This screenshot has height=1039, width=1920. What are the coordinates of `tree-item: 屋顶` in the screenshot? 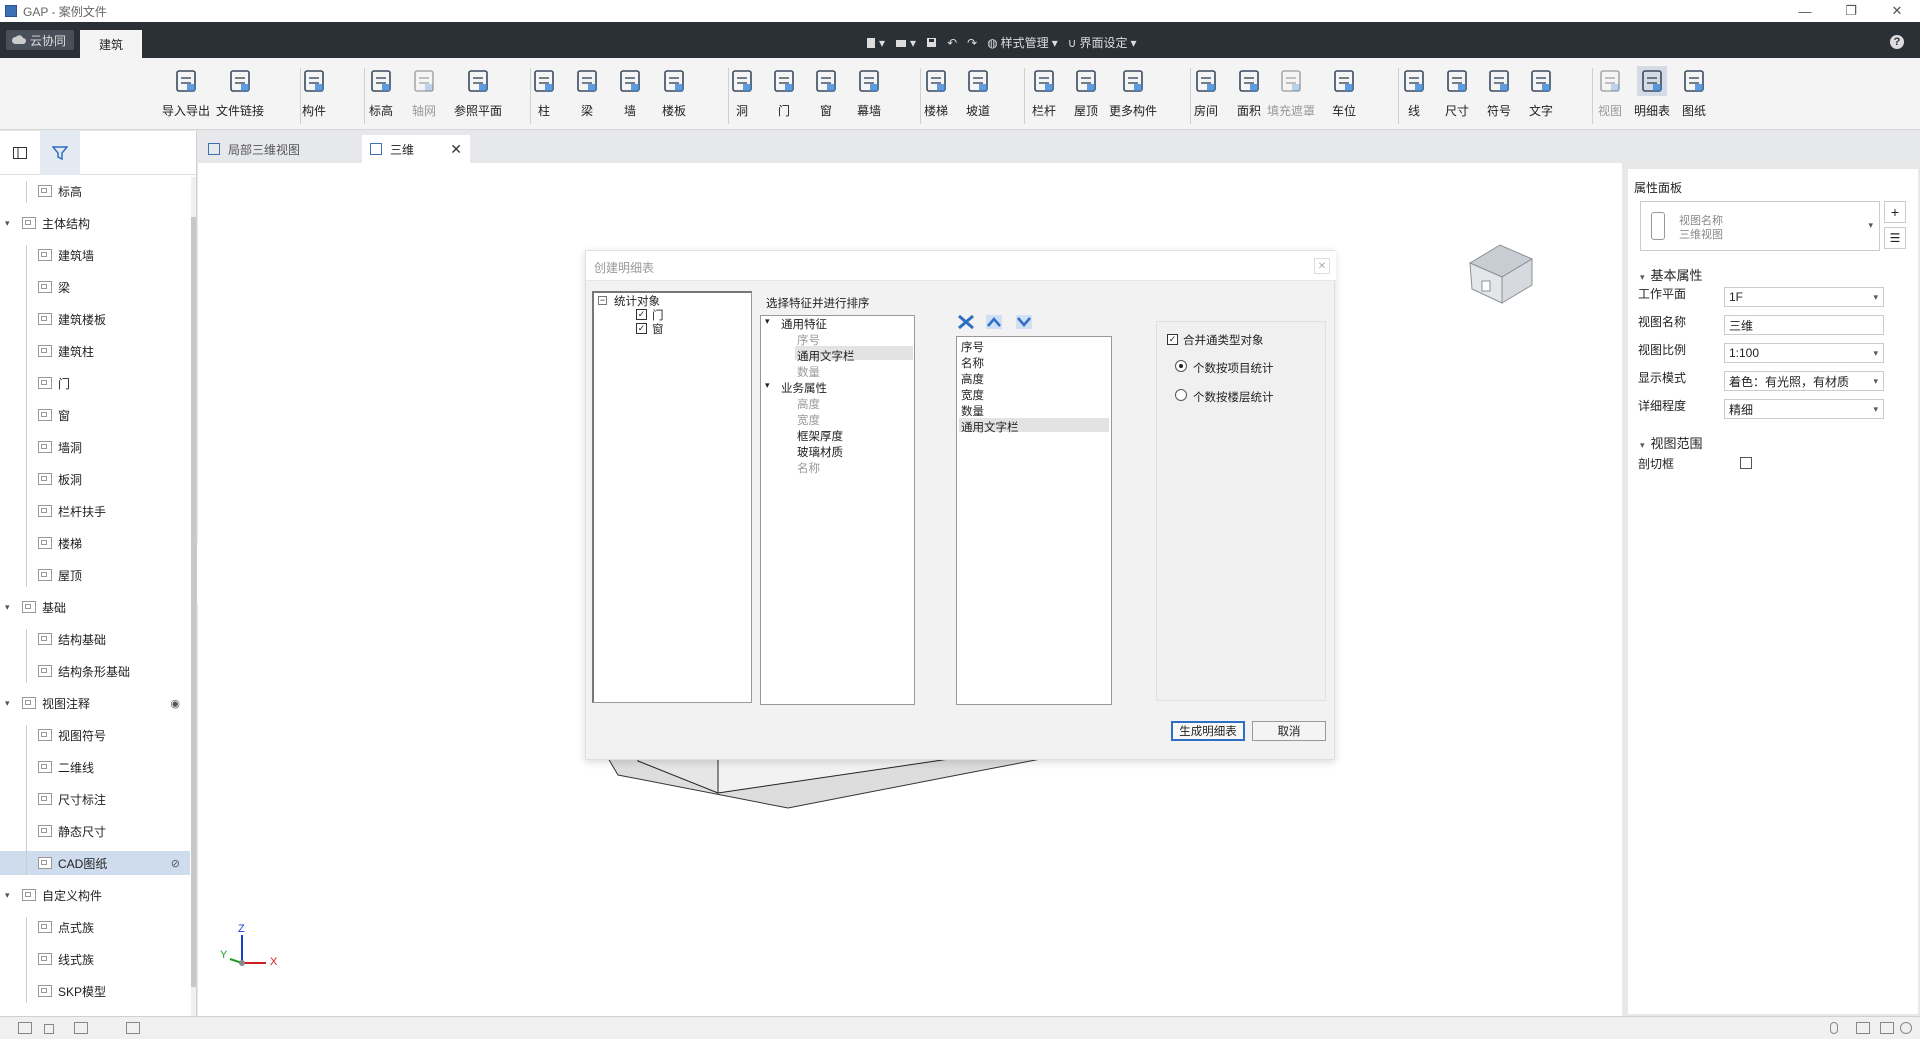 It's located at (95, 575).